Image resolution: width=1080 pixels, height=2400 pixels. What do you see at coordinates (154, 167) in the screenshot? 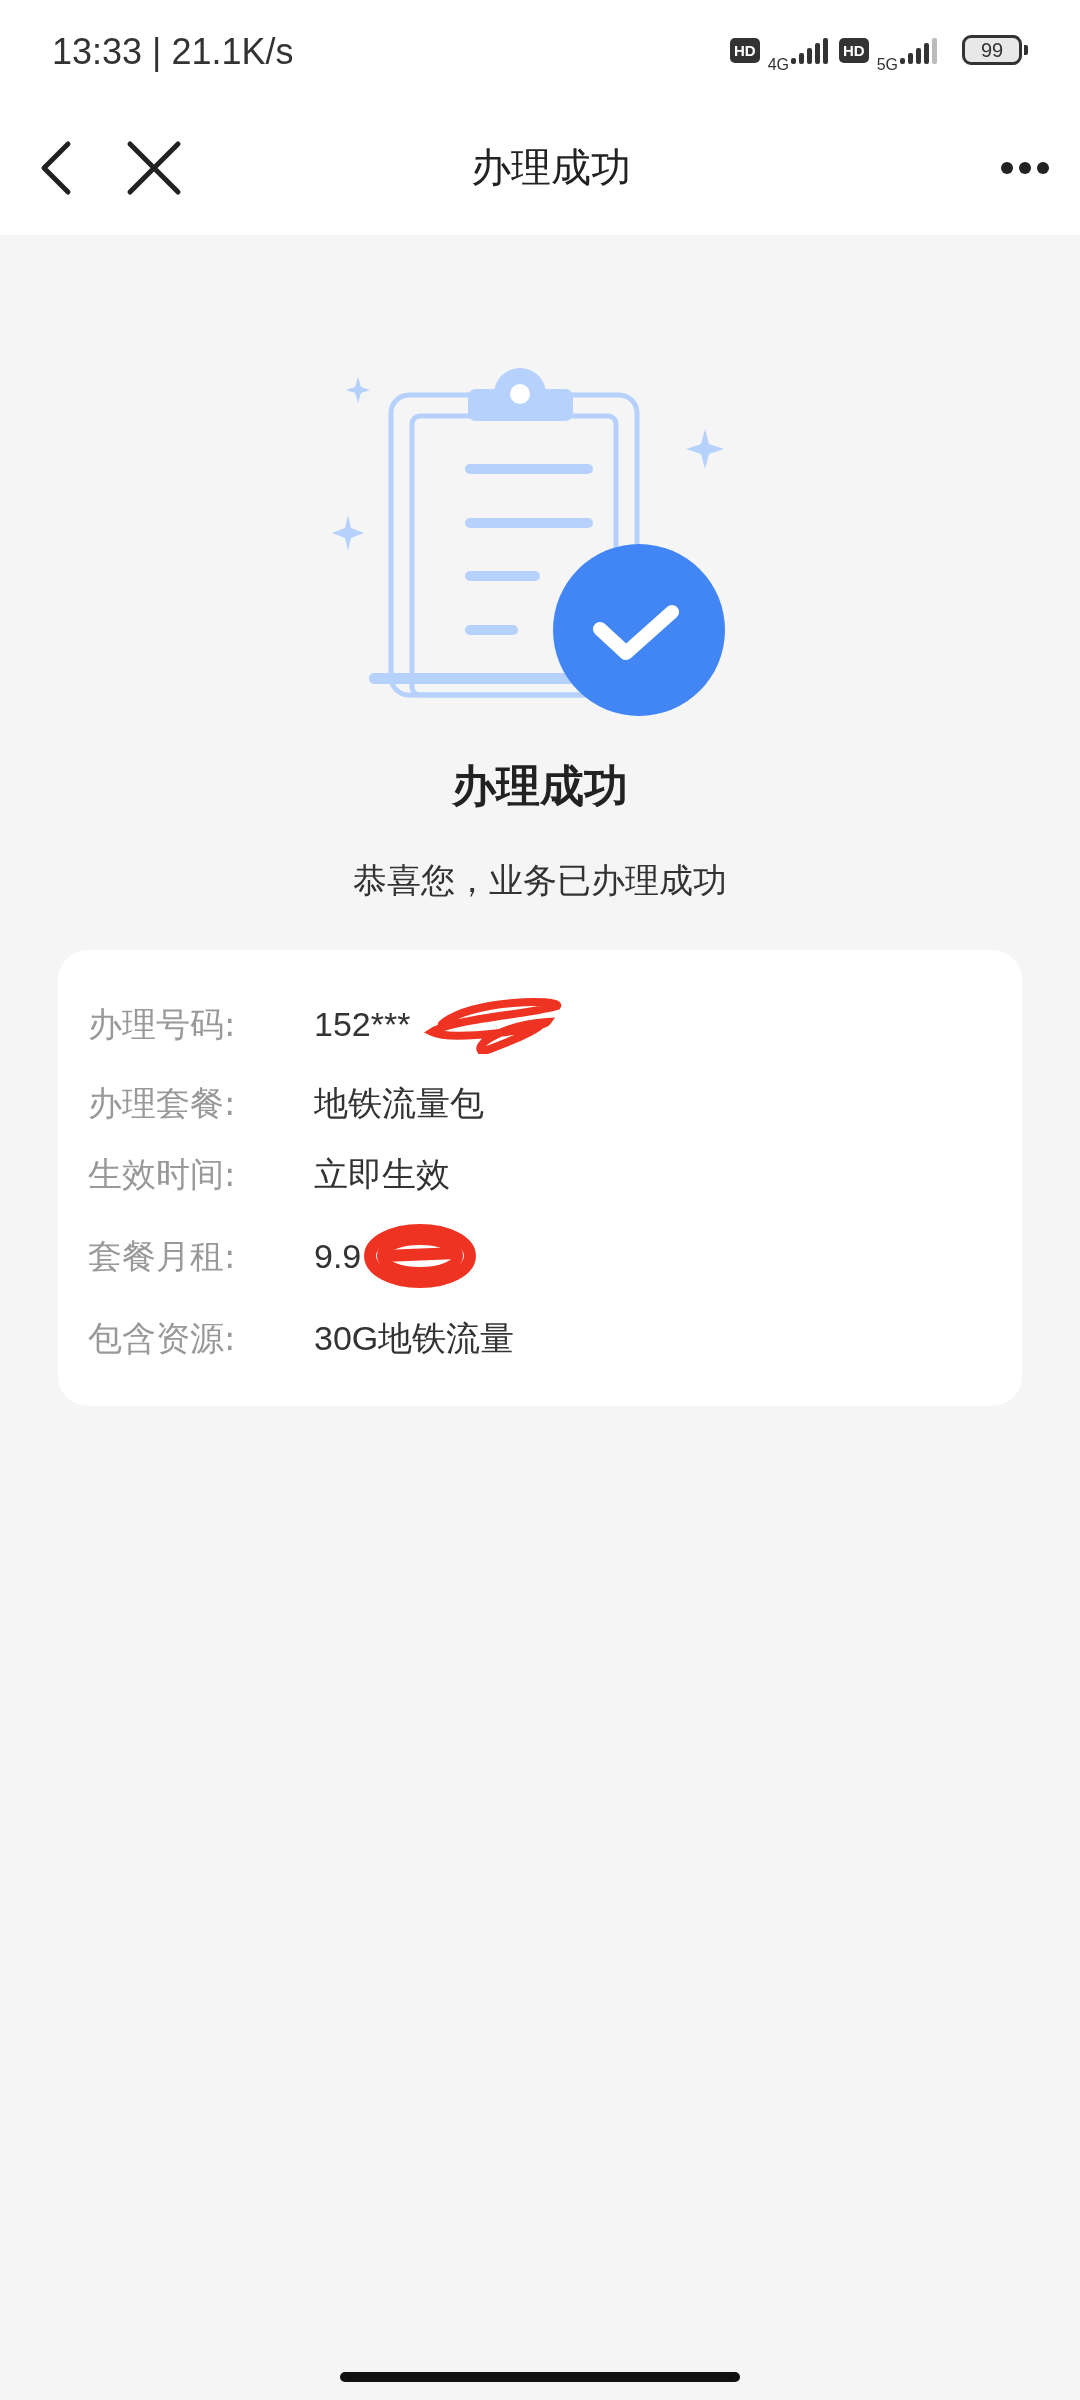
I see `close-button` at bounding box center [154, 167].